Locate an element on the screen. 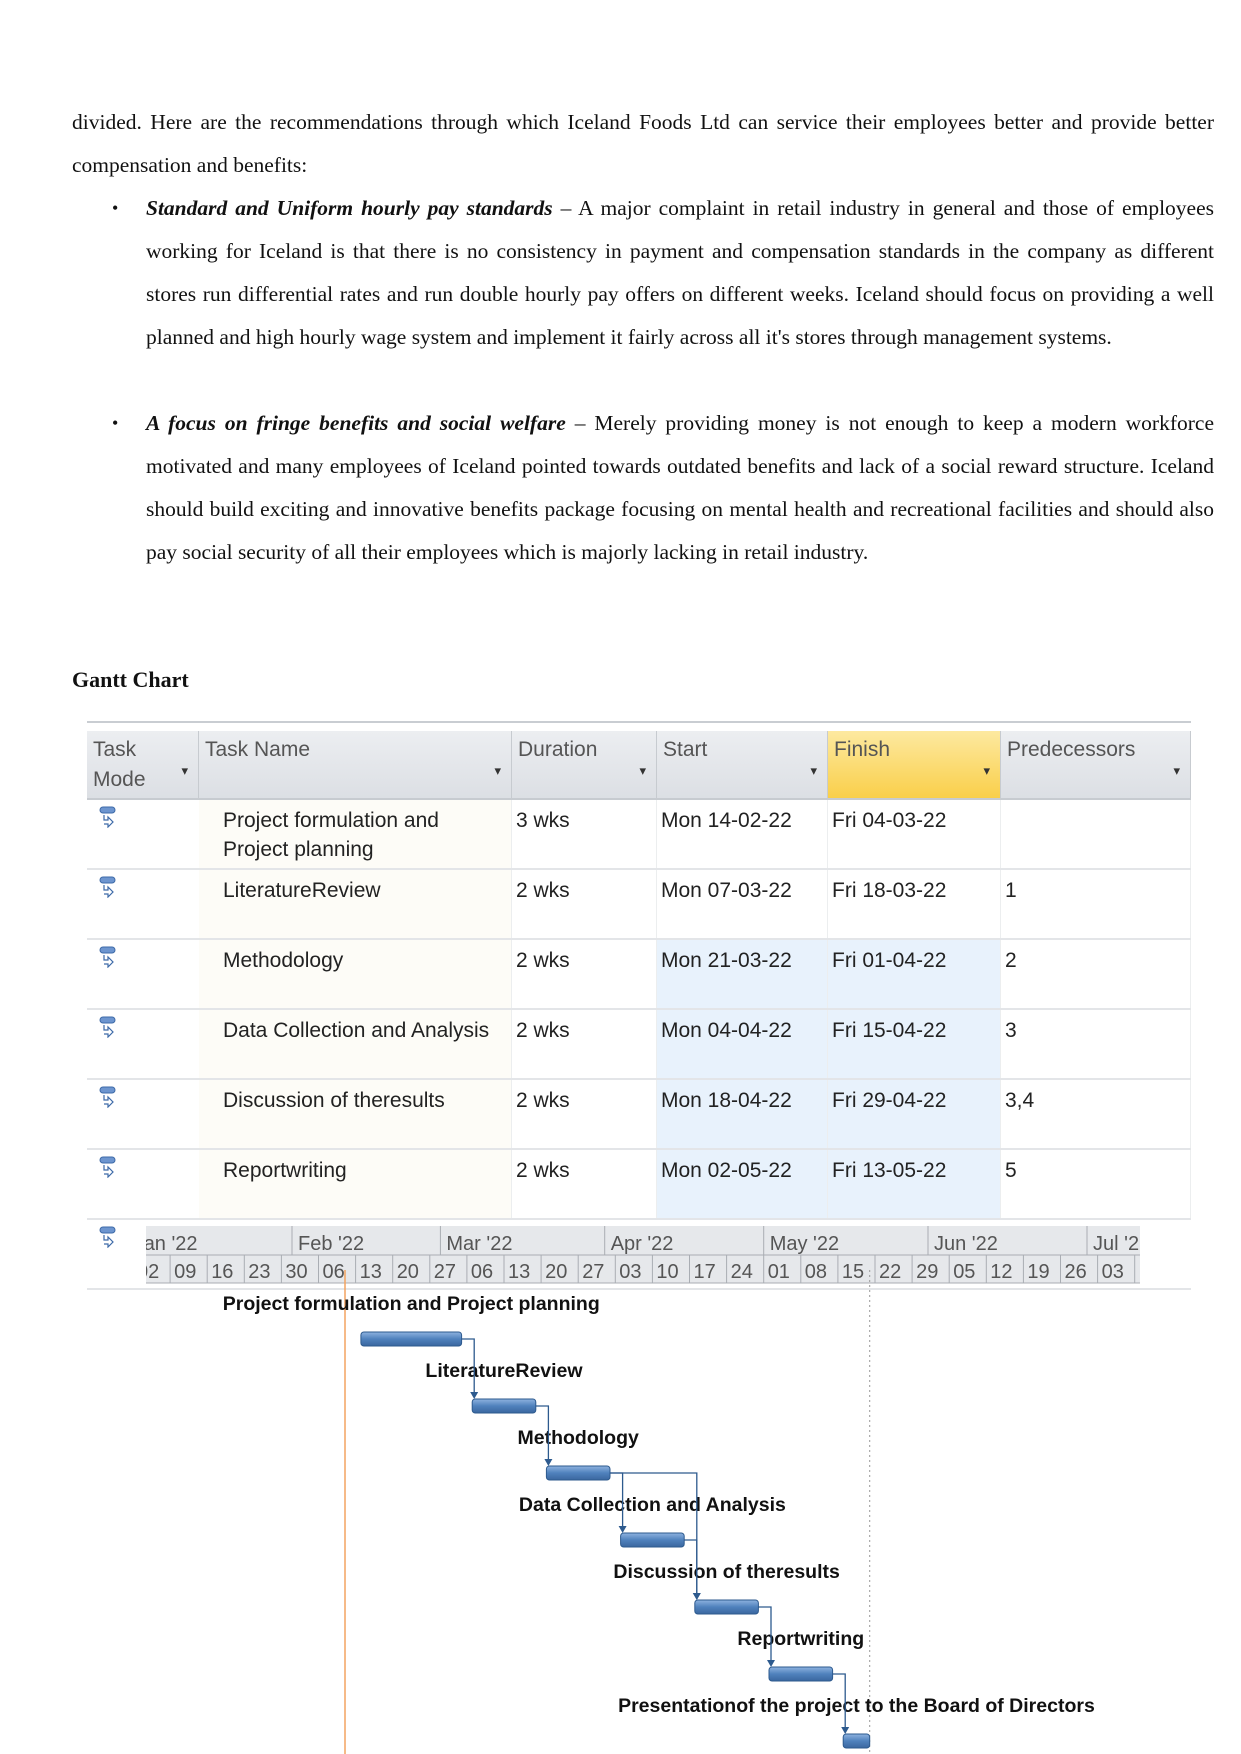 This screenshot has height=1754, width=1241. cell-finish: Fri 01-04-22 is located at coordinates (914, 974).